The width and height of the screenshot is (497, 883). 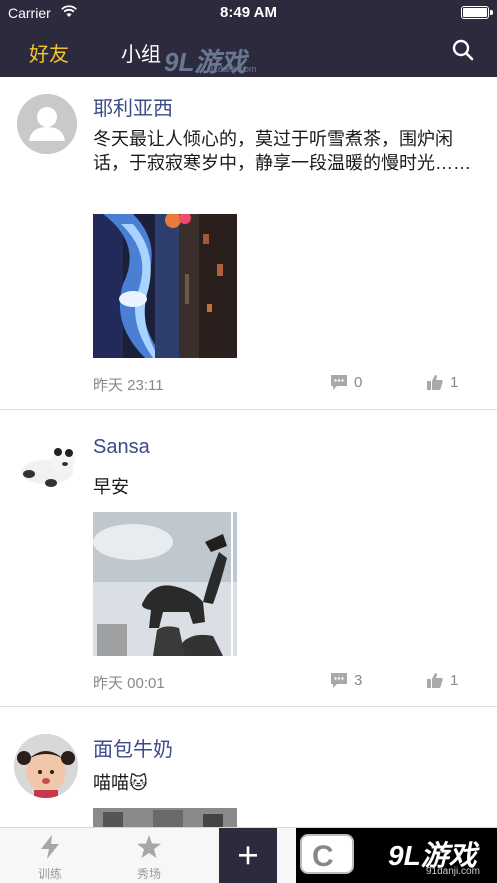 What do you see at coordinates (477, 12) in the screenshot?
I see `battery-icon` at bounding box center [477, 12].